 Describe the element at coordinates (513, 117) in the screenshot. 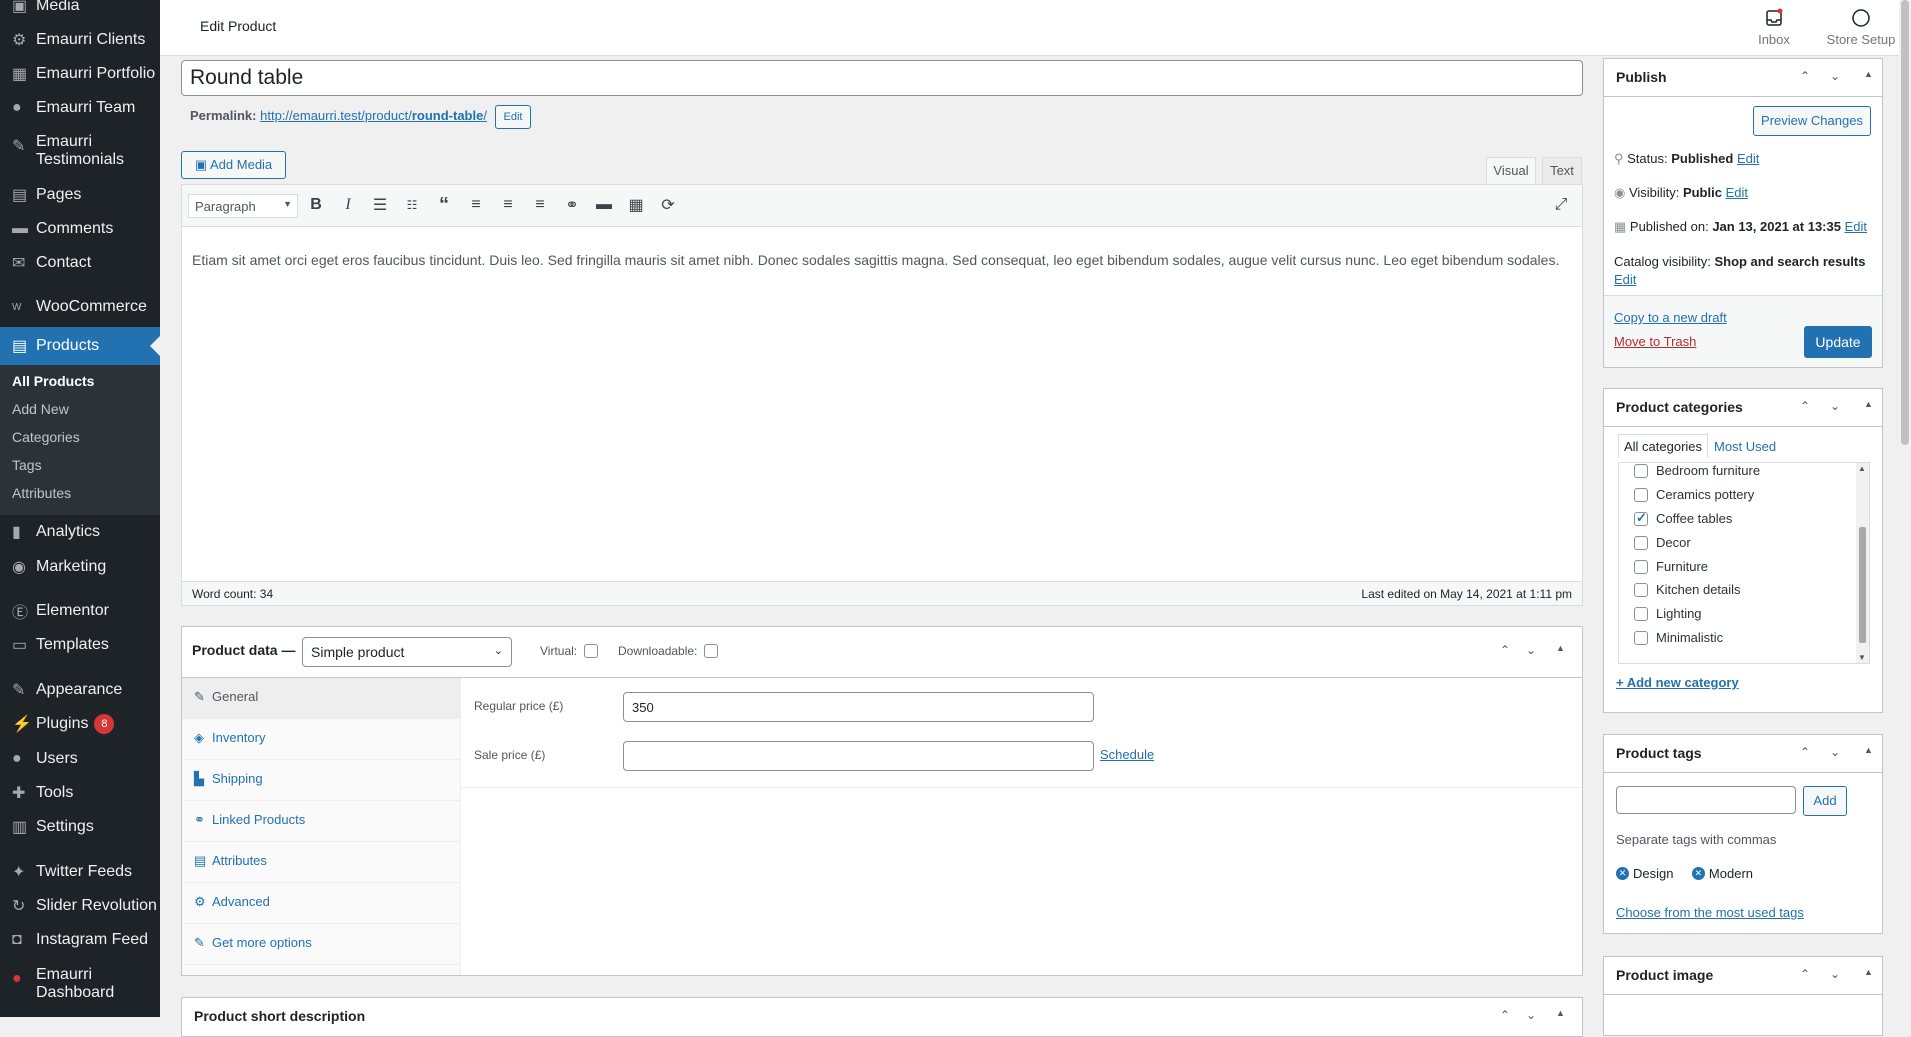

I see `permalink-edit-button: Edit` at that location.